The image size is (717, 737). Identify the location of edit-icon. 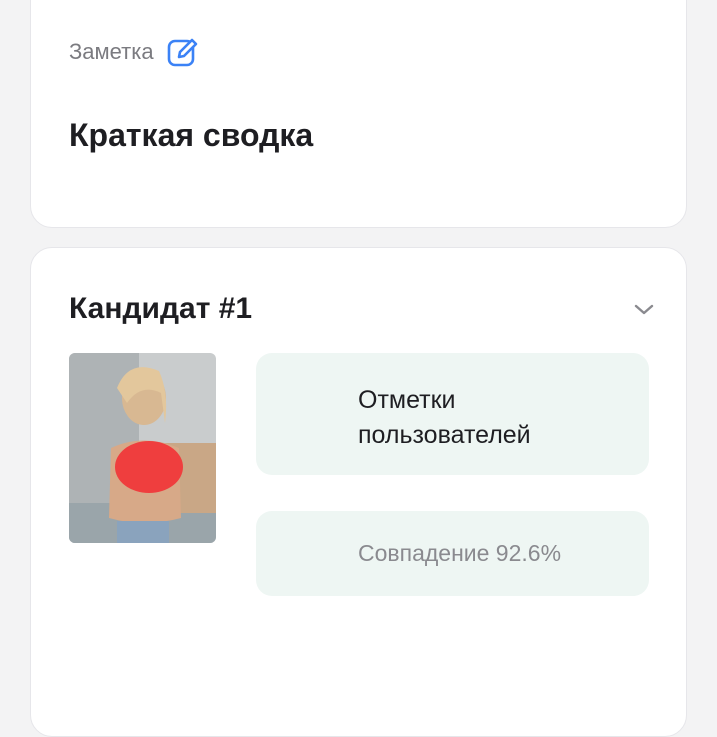
(183, 52).